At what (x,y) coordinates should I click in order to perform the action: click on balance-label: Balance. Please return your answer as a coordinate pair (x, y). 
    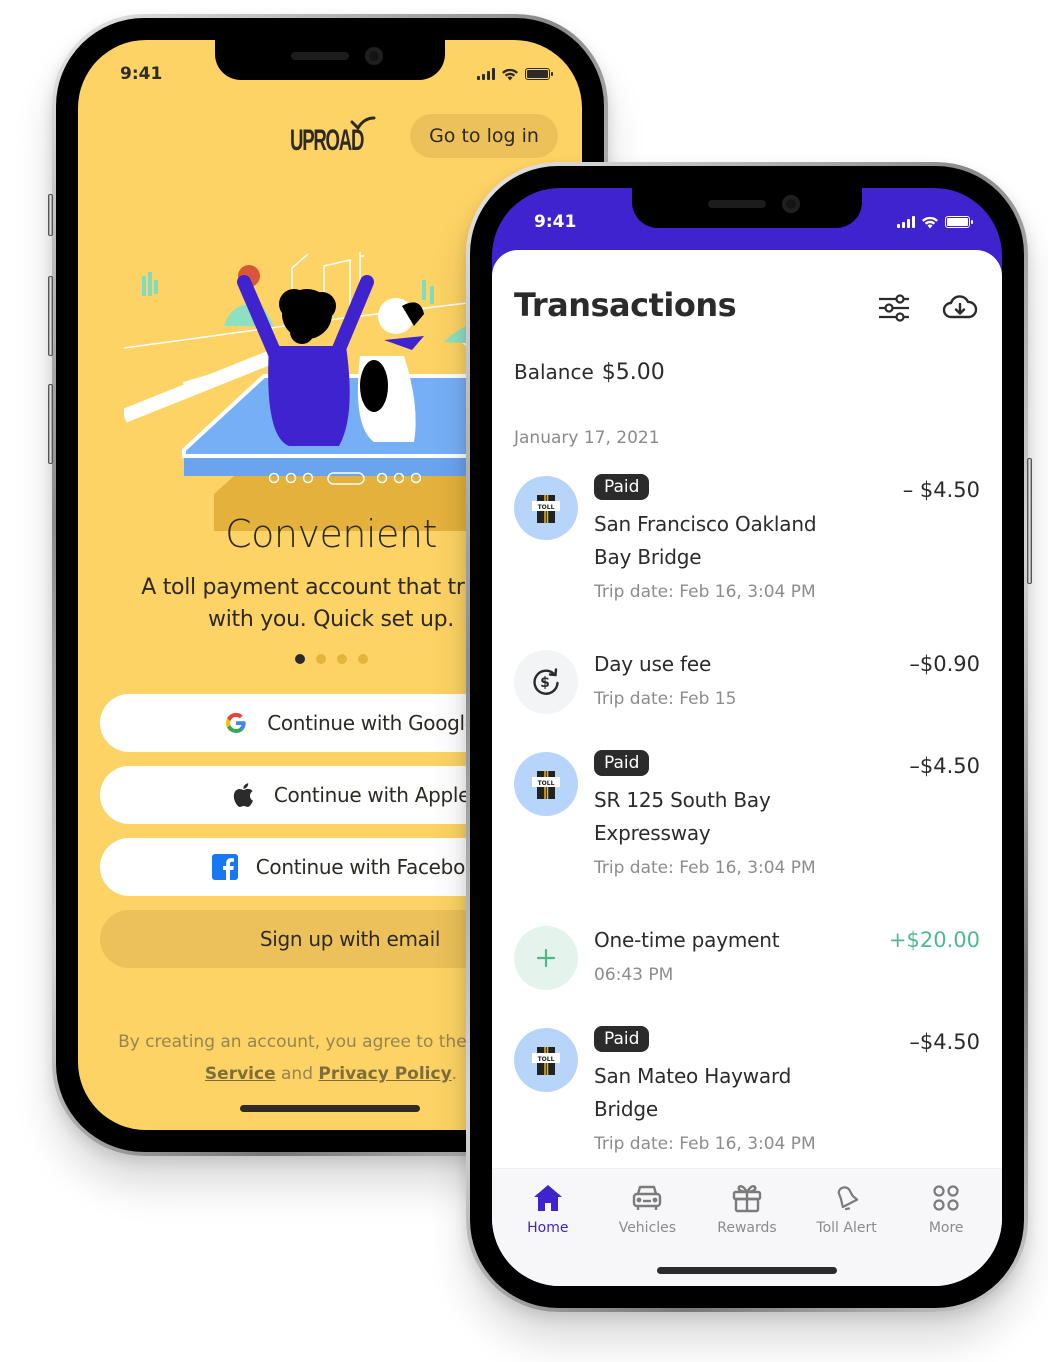
    Looking at the image, I should click on (554, 372).